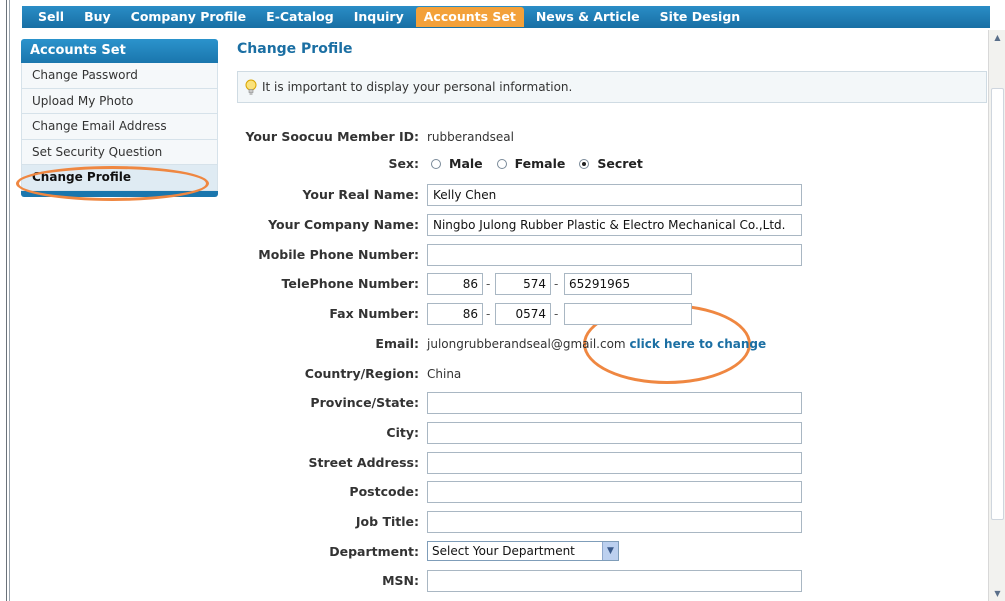 The height and width of the screenshot is (601, 1005). What do you see at coordinates (97, 17) in the screenshot?
I see `nav-buy: Buy` at bounding box center [97, 17].